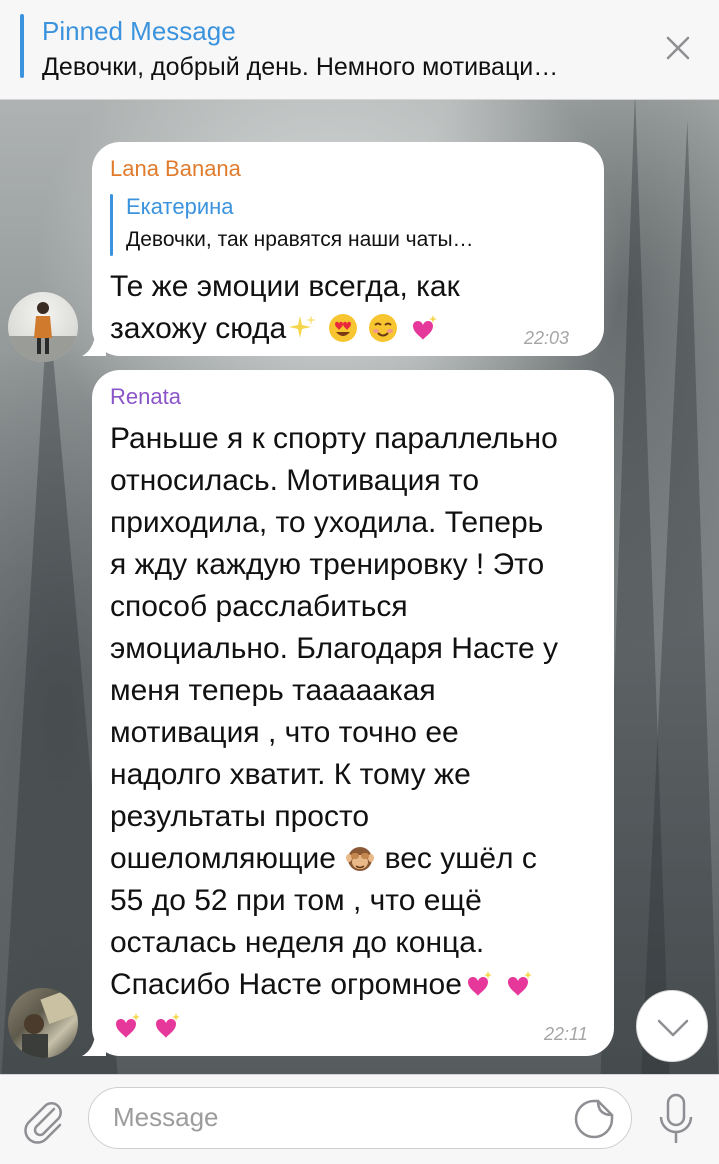 Image resolution: width=719 pixels, height=1164 pixels. I want to click on pinned-title: Pinned Message, so click(139, 31).